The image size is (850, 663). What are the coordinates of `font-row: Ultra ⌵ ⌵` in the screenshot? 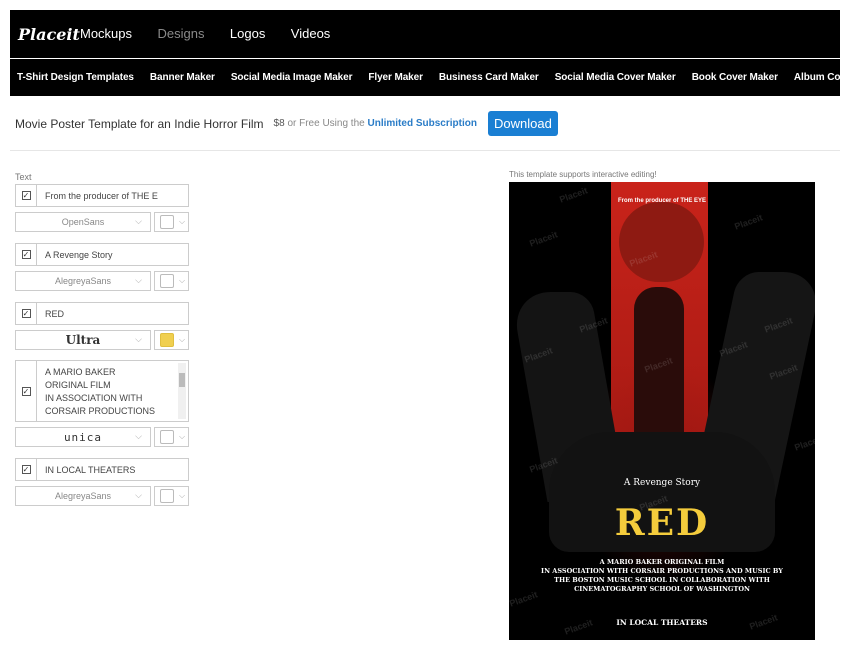 It's located at (102, 340).